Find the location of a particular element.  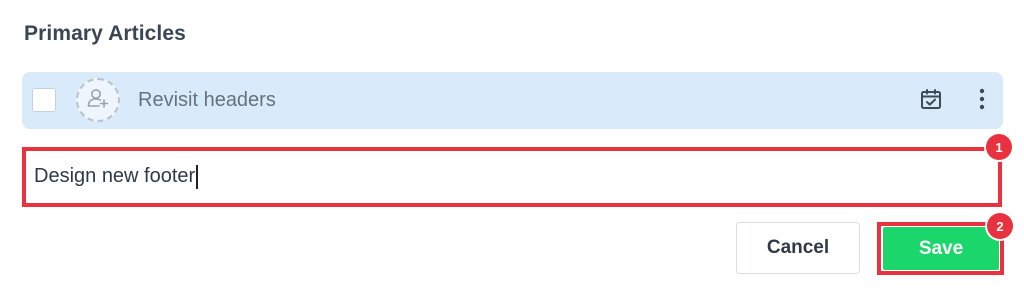

task-checkbox is located at coordinates (44, 100).